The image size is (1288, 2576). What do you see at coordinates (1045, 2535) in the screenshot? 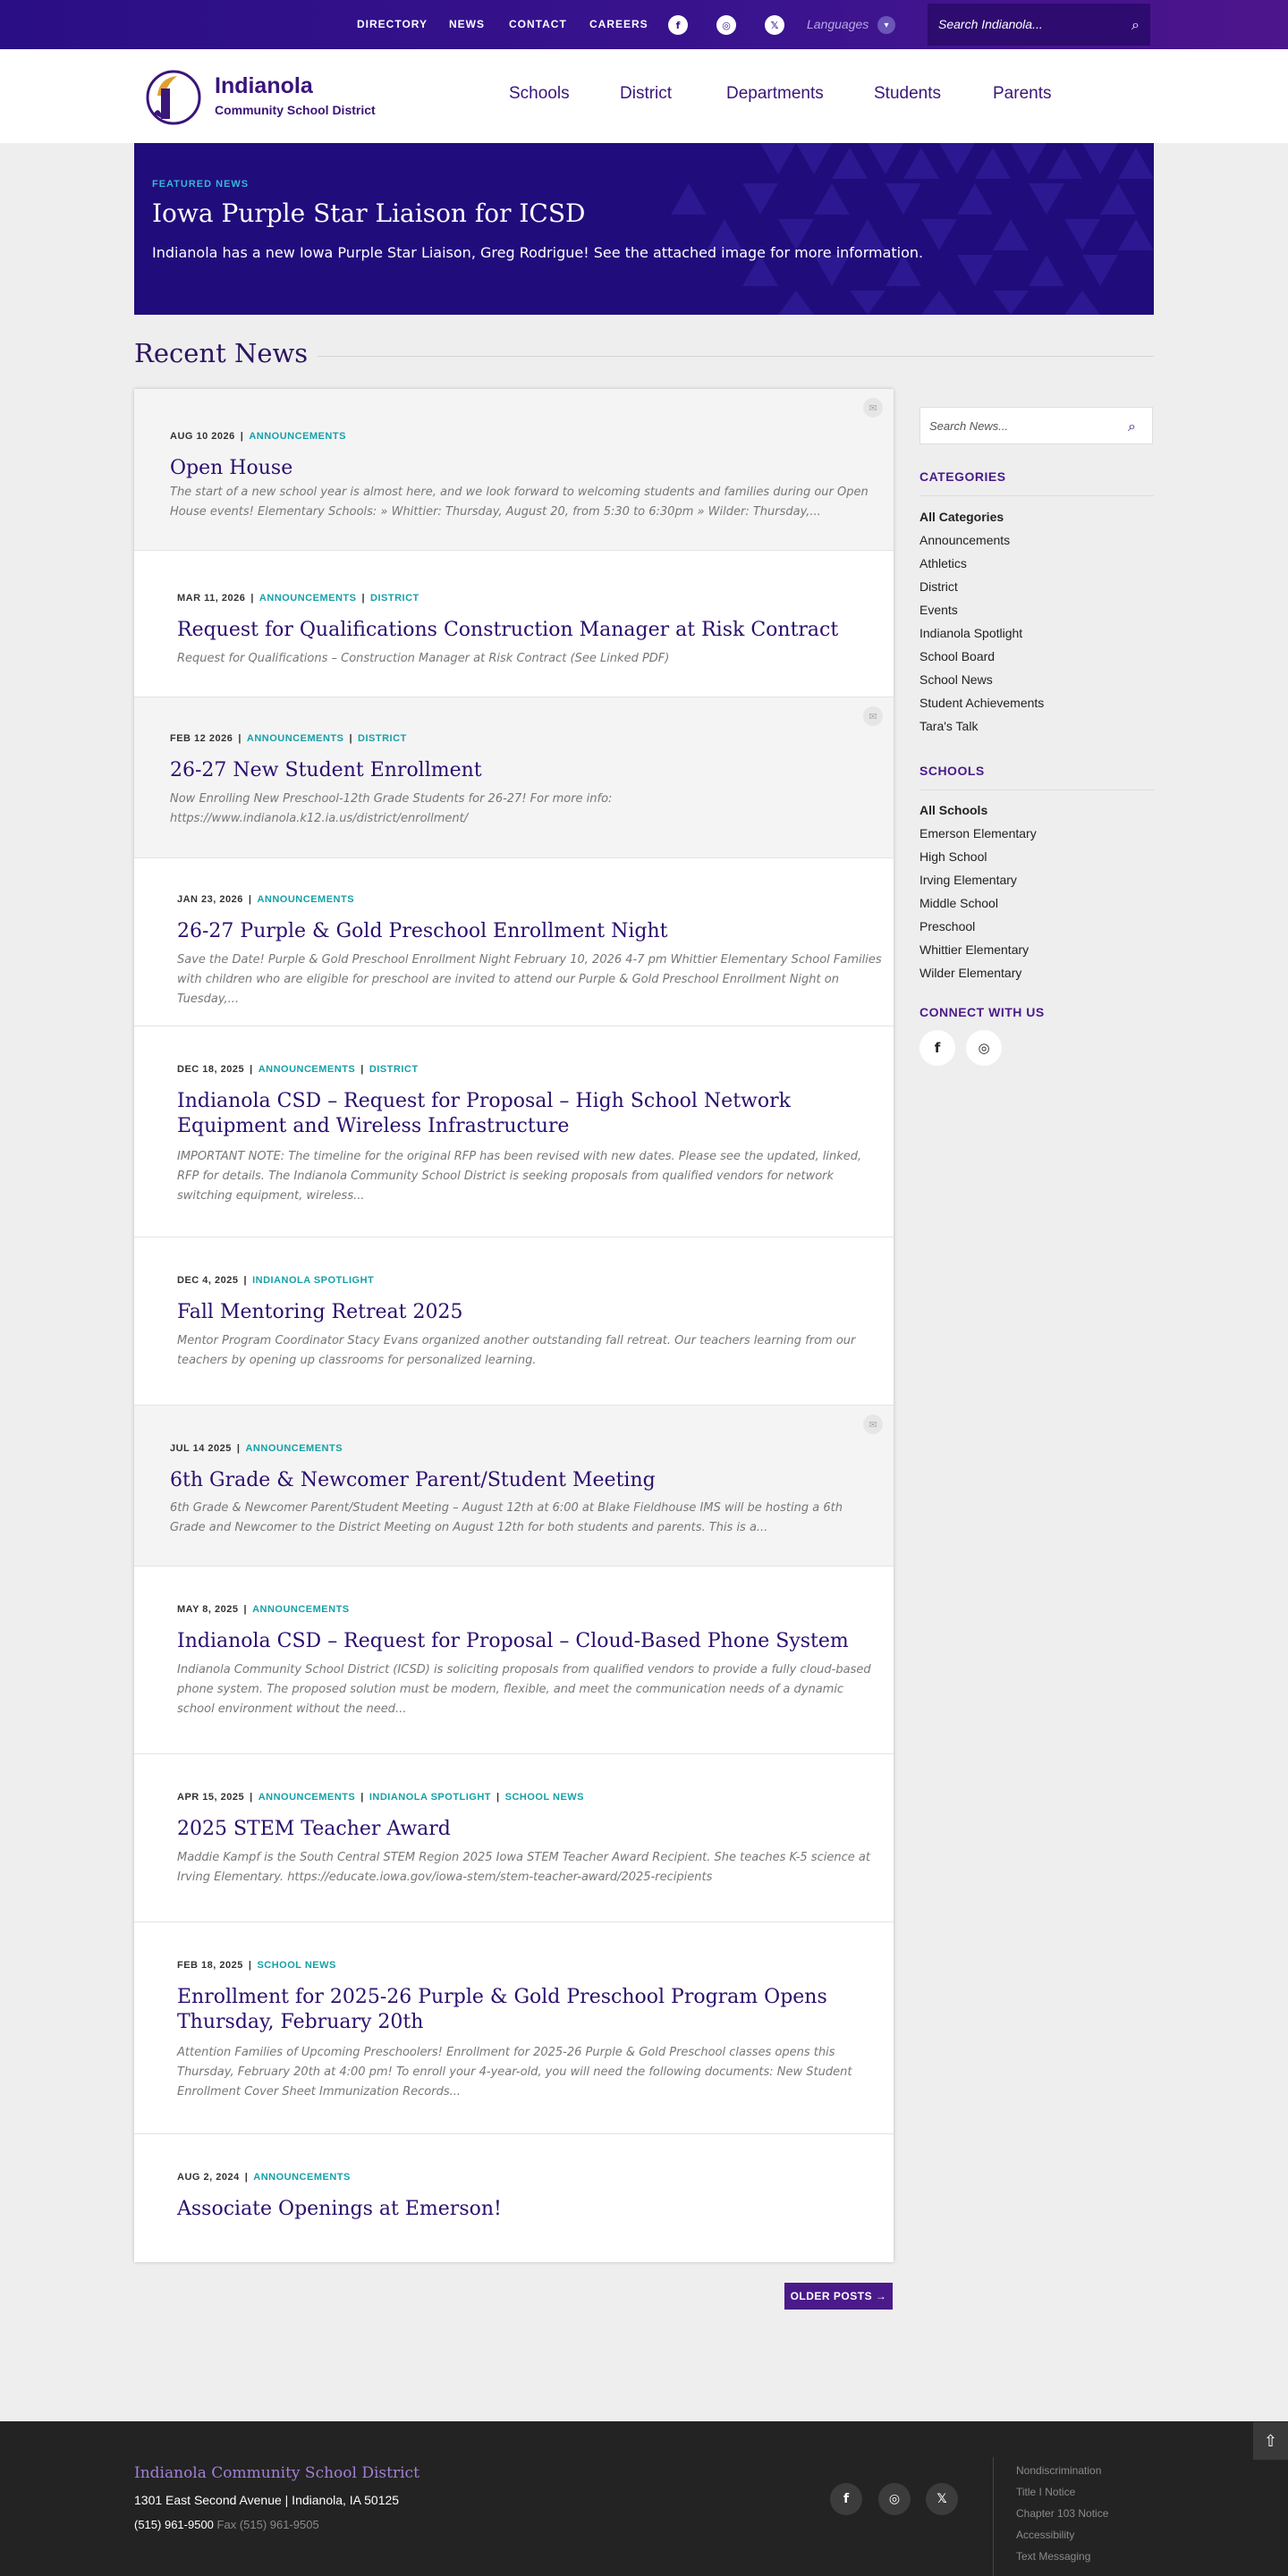
I see `footer-link: Accessibility` at bounding box center [1045, 2535].